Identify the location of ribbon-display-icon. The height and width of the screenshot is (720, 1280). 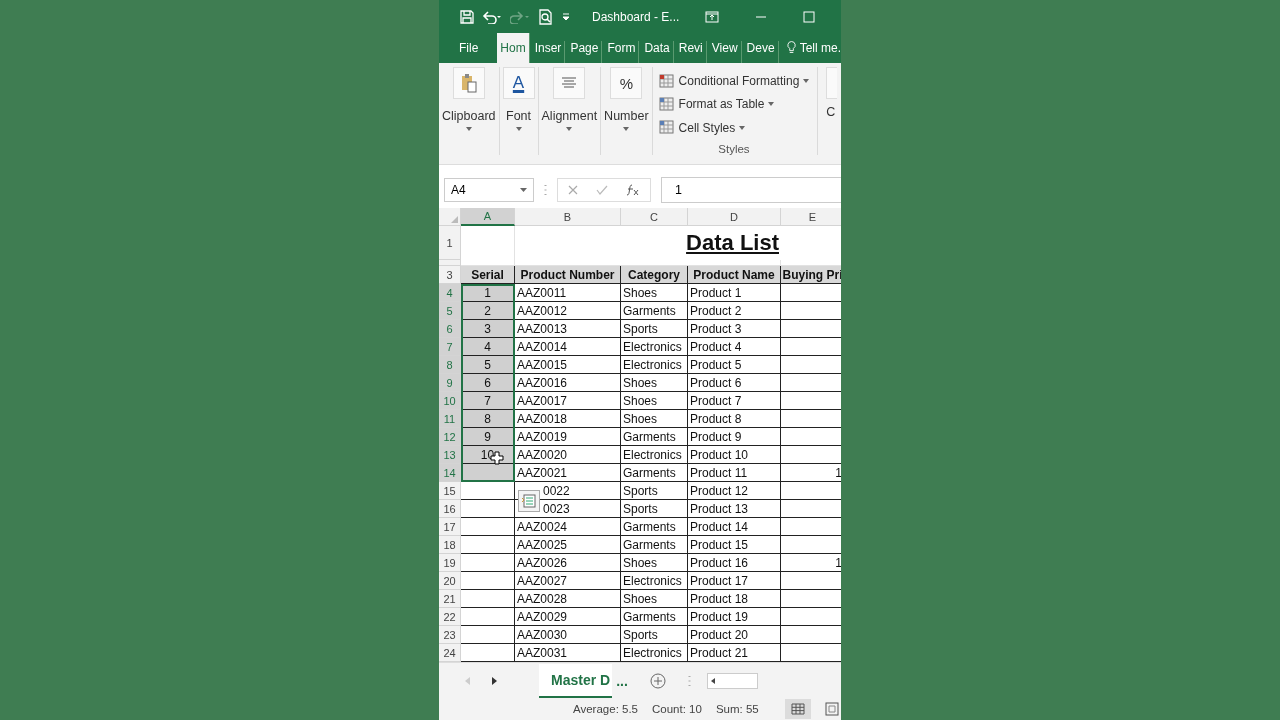
(712, 16).